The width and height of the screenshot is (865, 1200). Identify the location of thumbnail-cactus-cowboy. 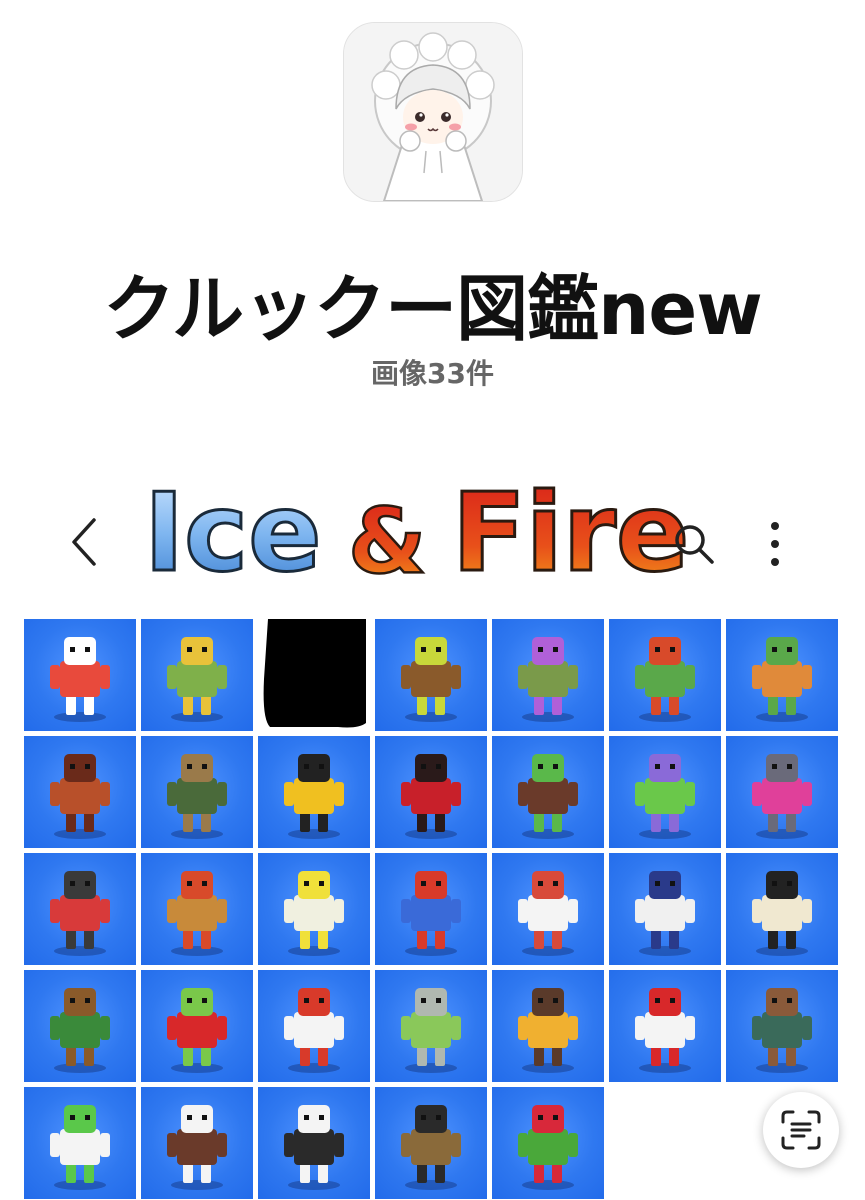
(80, 1026).